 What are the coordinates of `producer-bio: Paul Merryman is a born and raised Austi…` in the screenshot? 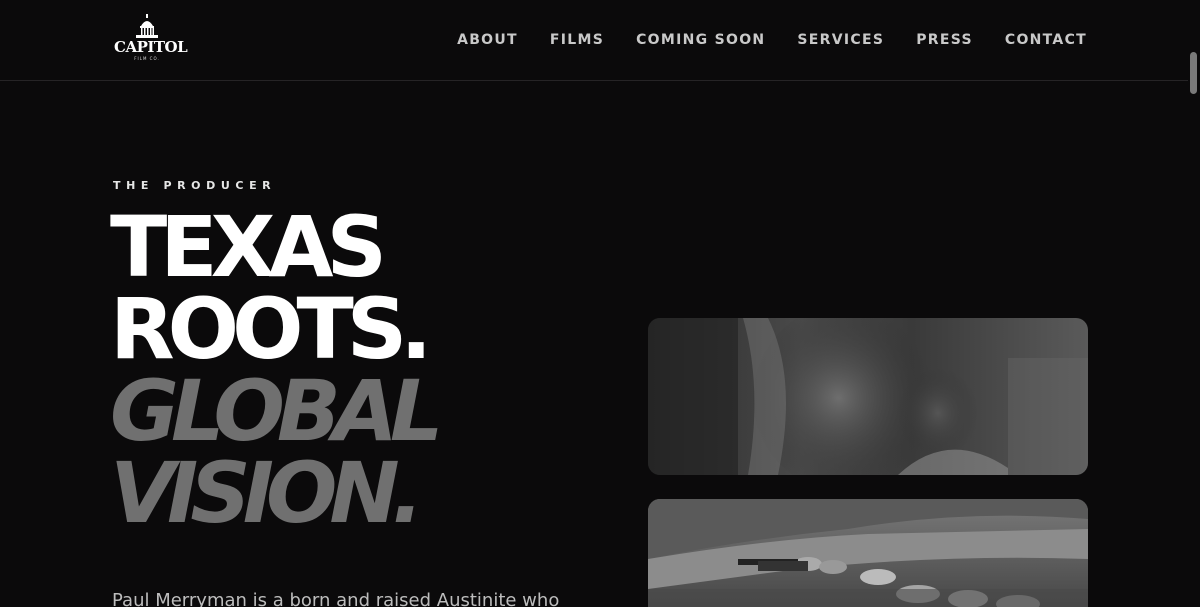 It's located at (336, 598).